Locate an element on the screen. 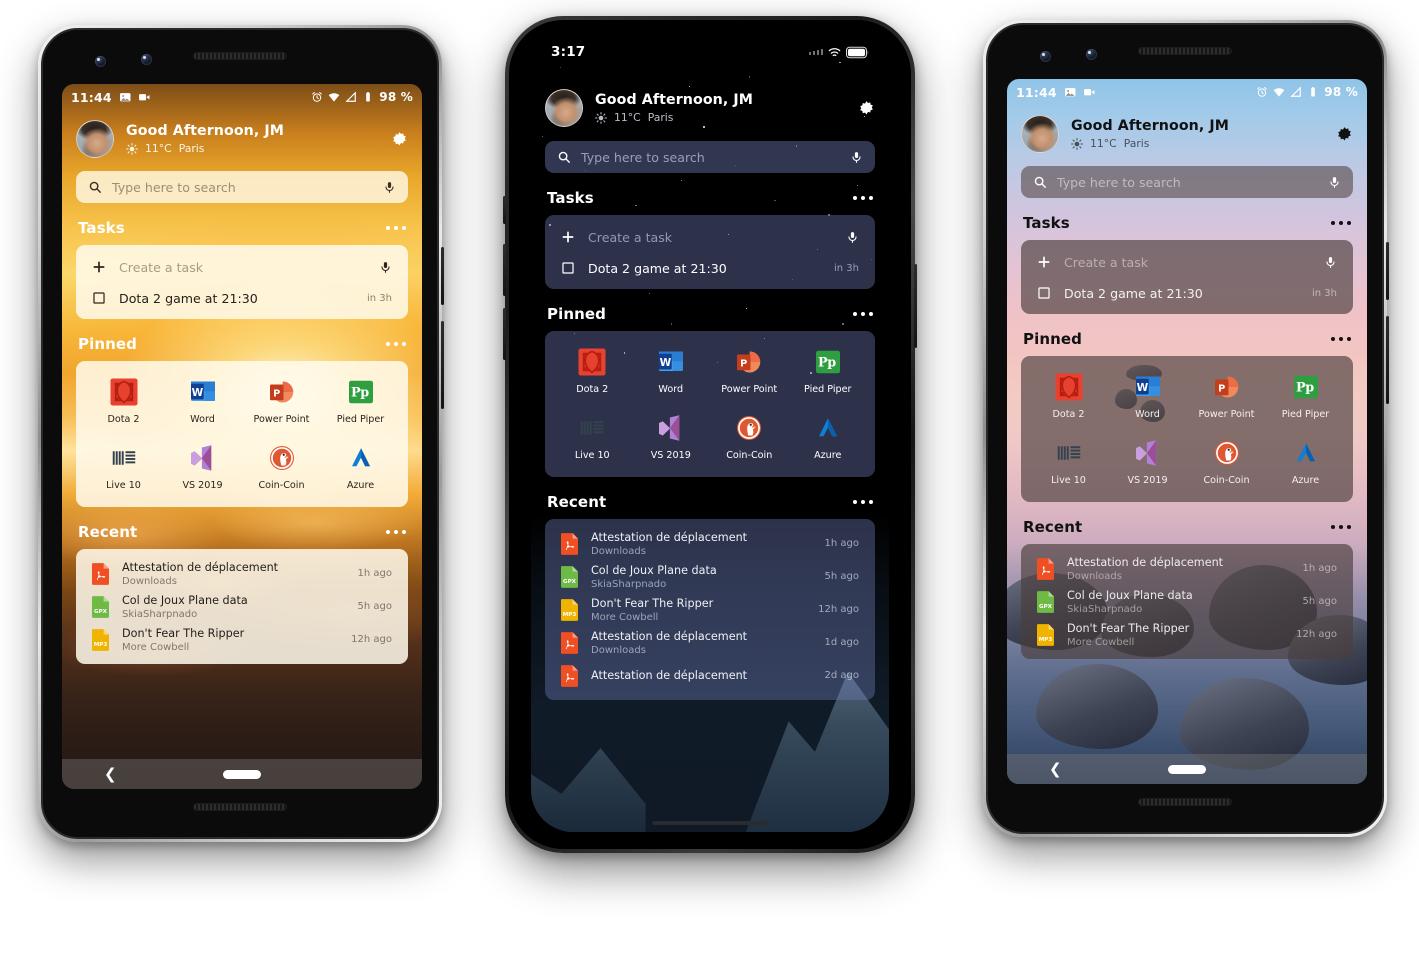  recent-file-folder: SkiaSharpnado is located at coordinates (1105, 609).